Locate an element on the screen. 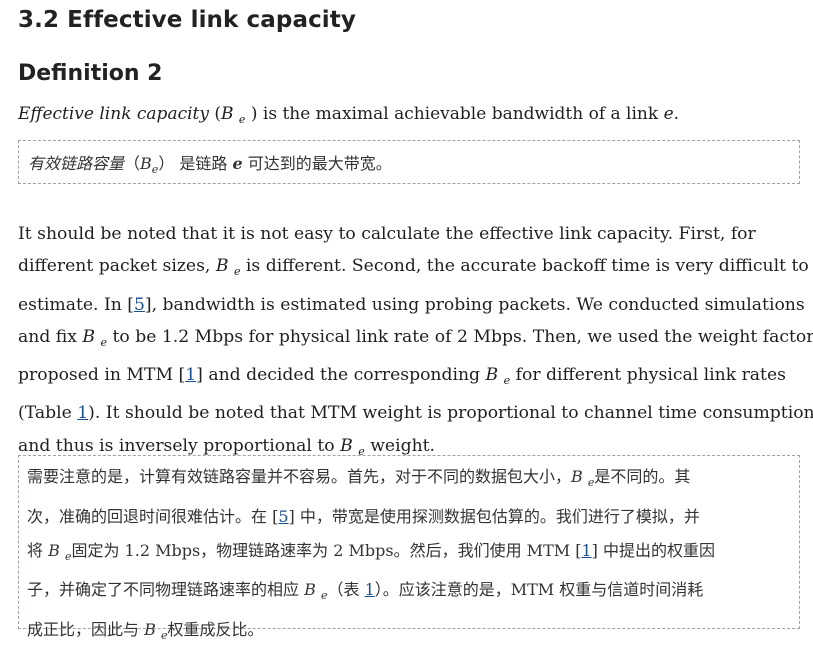 The image size is (813, 653). link-variable: e is located at coordinates (668, 114).